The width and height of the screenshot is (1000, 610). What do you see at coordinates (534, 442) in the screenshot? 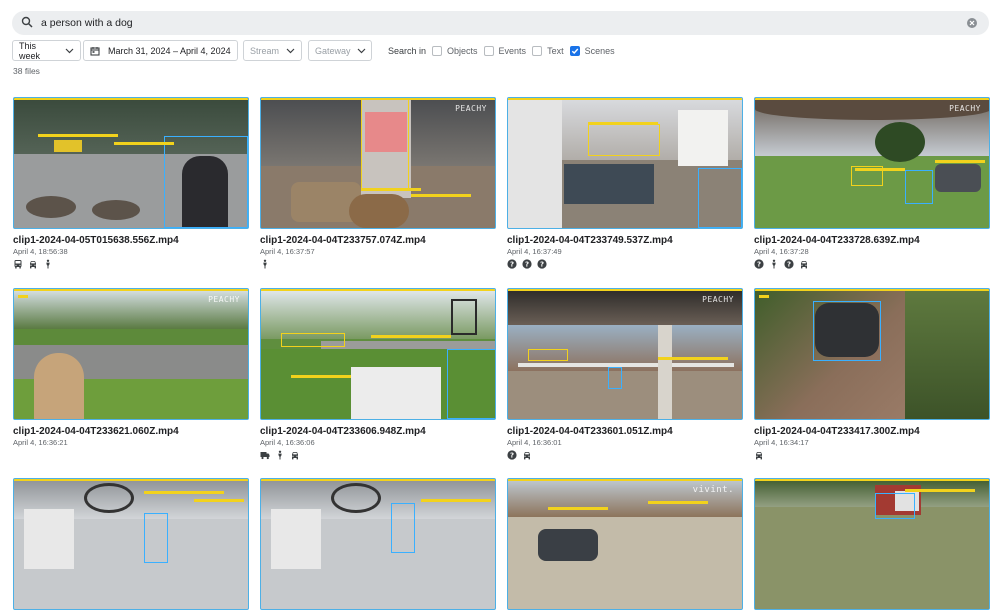
I see `timestamp: April 4, 16:36:01` at bounding box center [534, 442].